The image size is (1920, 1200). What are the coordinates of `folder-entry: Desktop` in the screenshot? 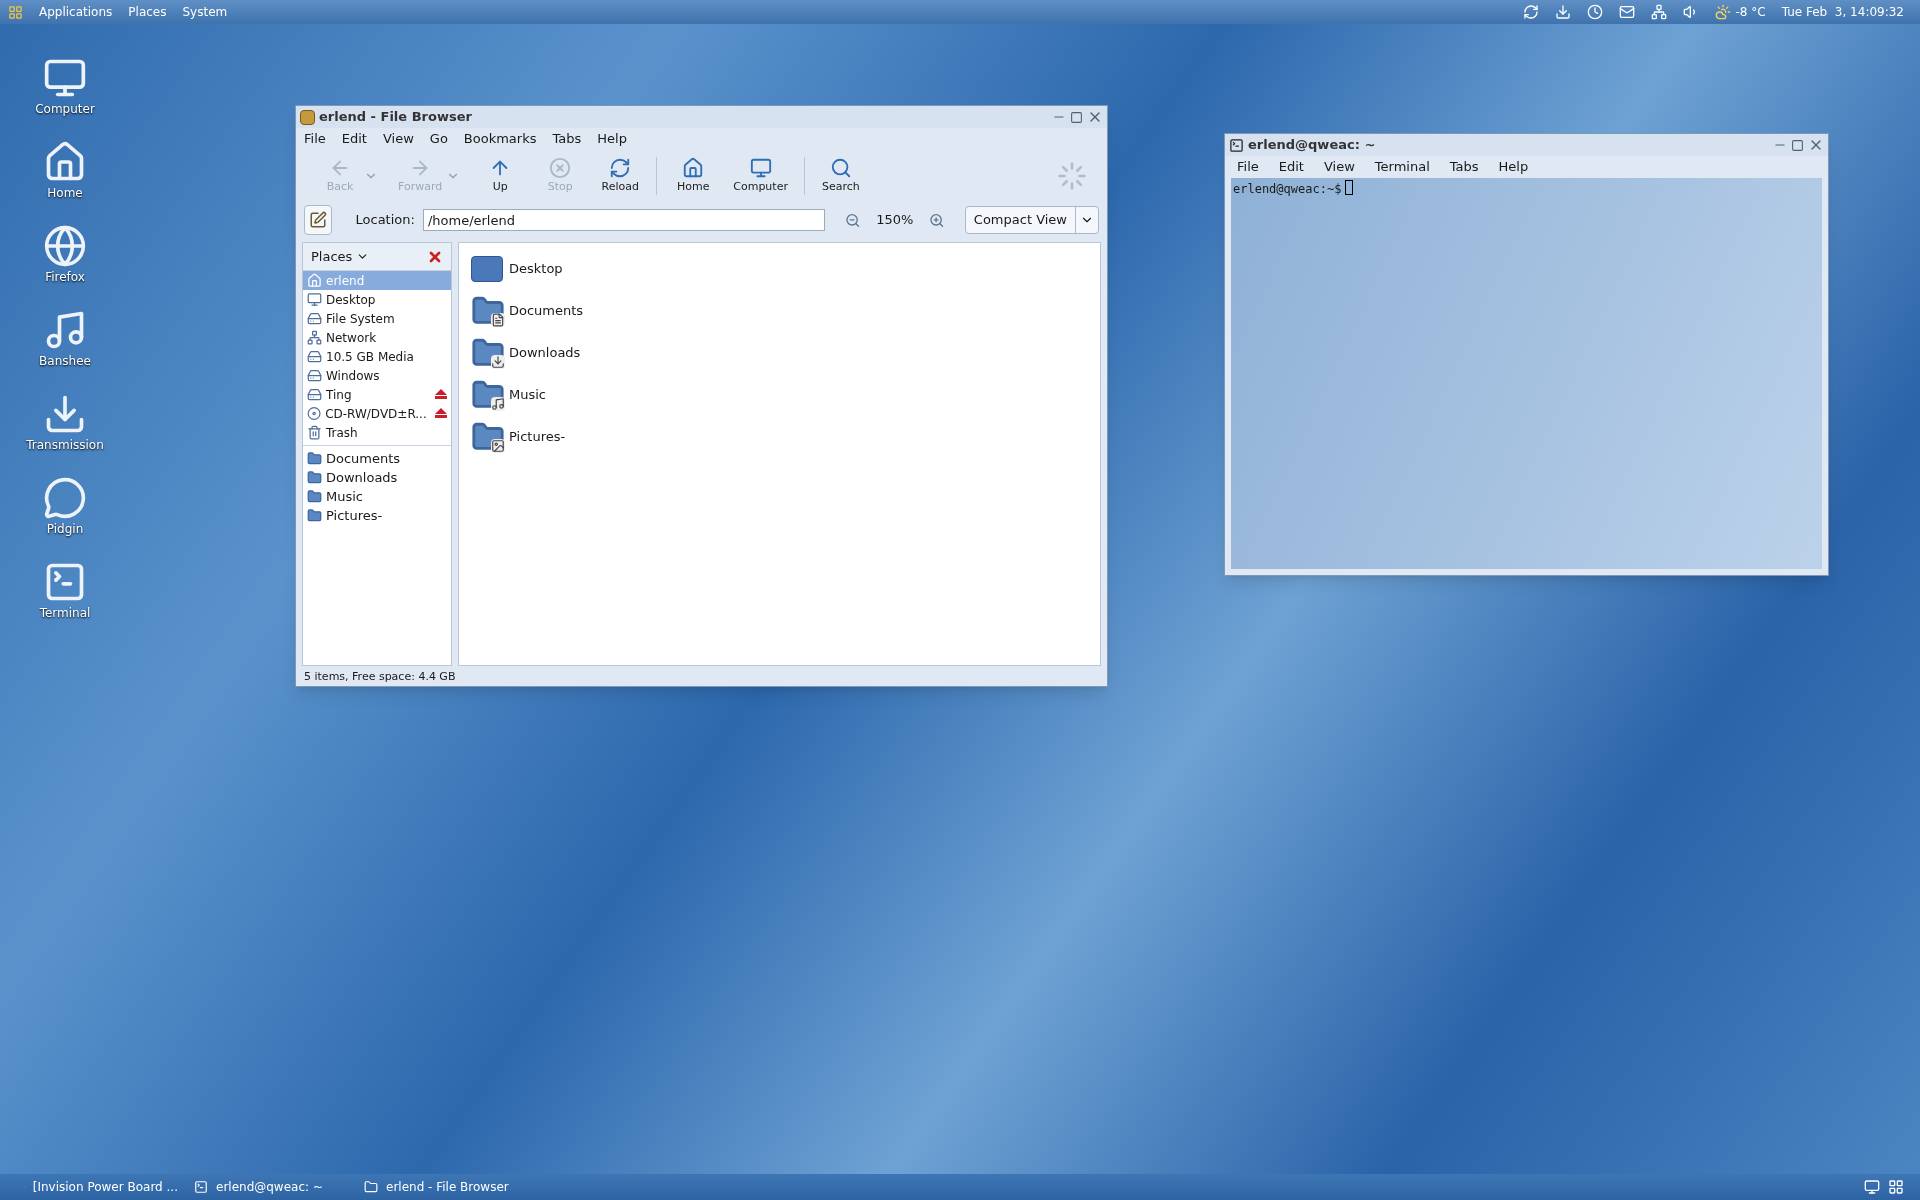 It's located at (519, 269).